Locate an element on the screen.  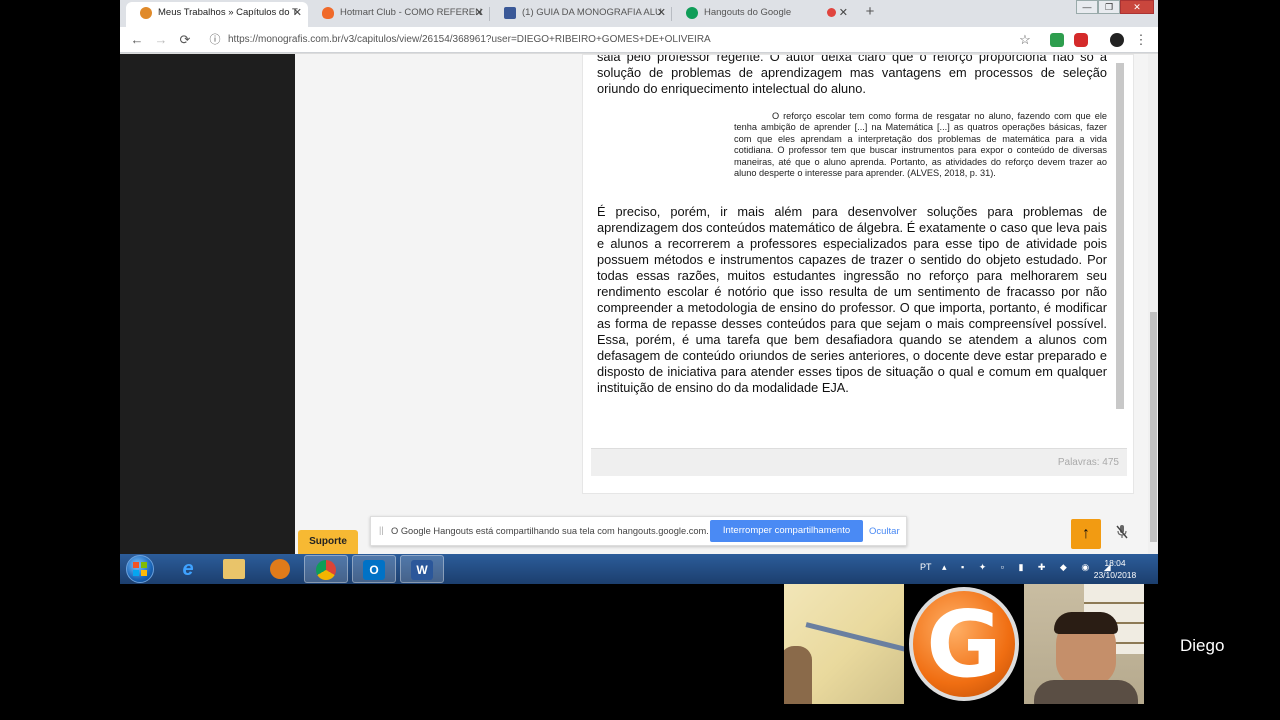
drag-handle-icon: || is located at coordinates (381, 530).